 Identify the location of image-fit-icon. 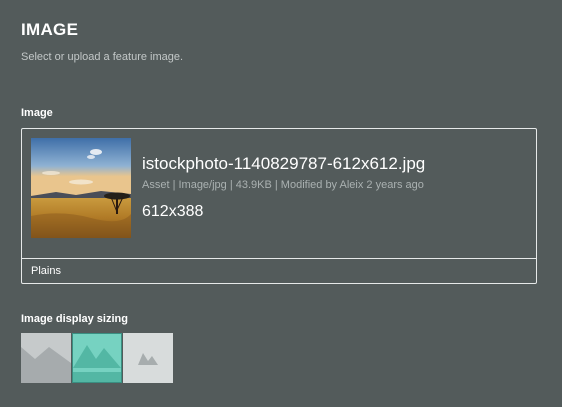
(97, 363).